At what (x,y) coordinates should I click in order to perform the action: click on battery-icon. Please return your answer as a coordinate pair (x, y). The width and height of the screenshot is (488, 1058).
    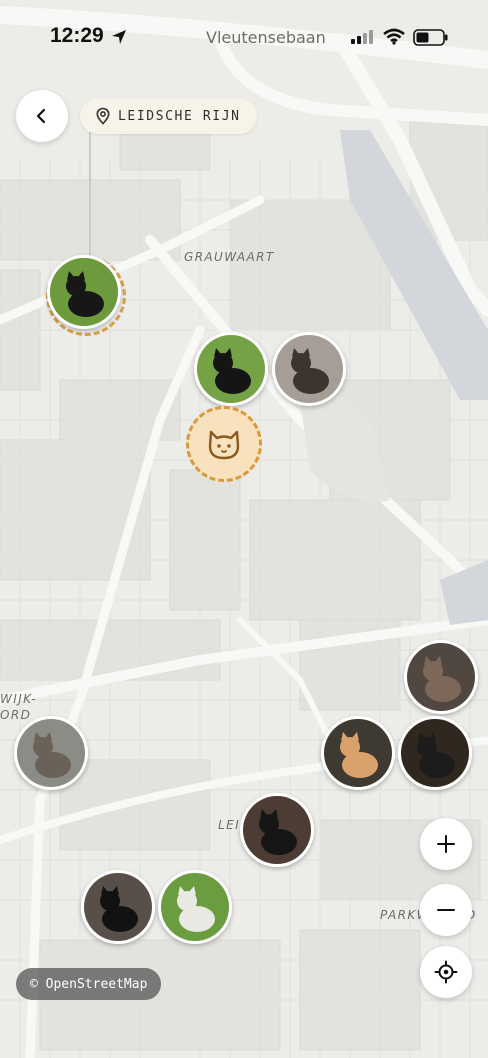
    Looking at the image, I should click on (430, 37).